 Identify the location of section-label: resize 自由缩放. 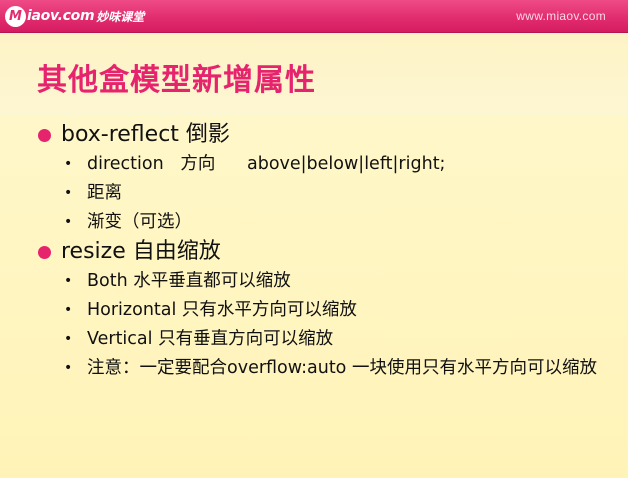
(141, 251).